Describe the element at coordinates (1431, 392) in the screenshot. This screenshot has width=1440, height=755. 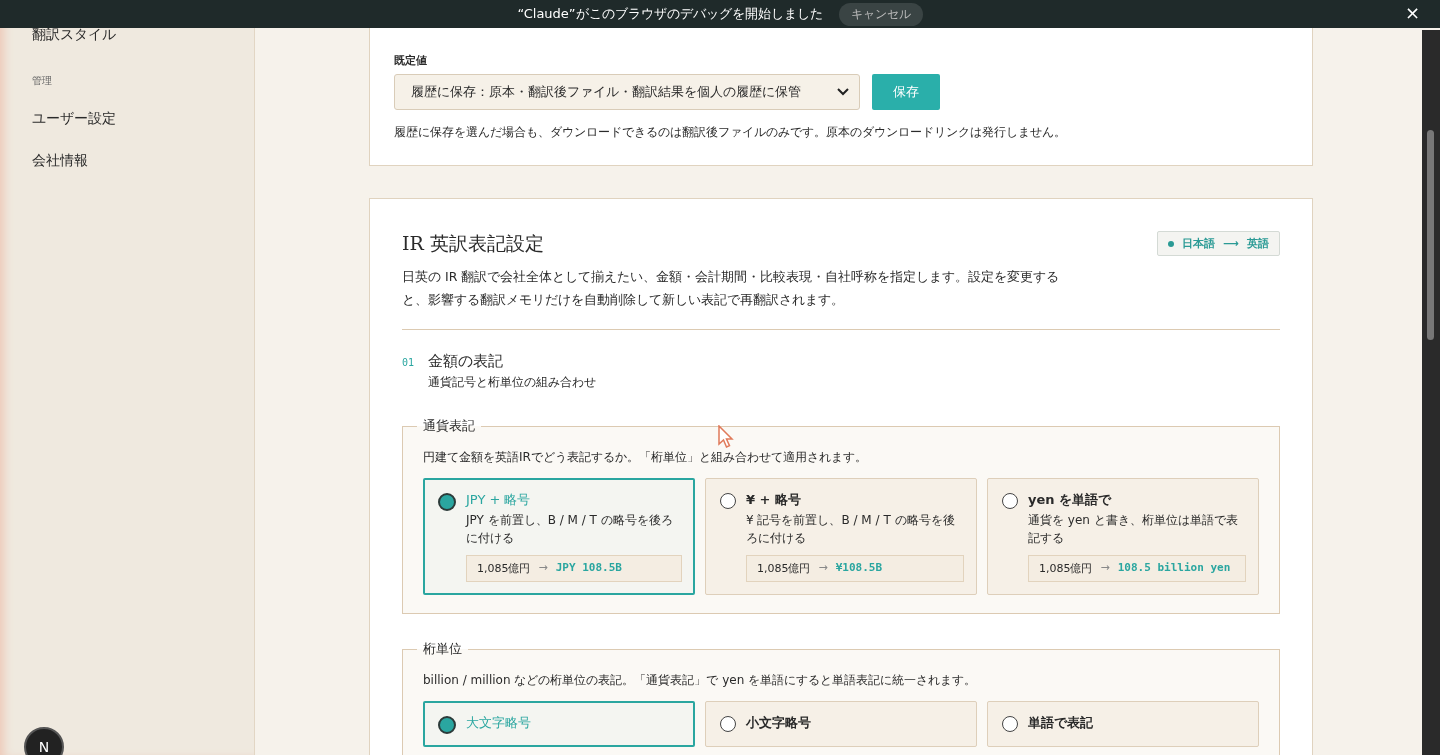
I see `scrollbar` at that location.